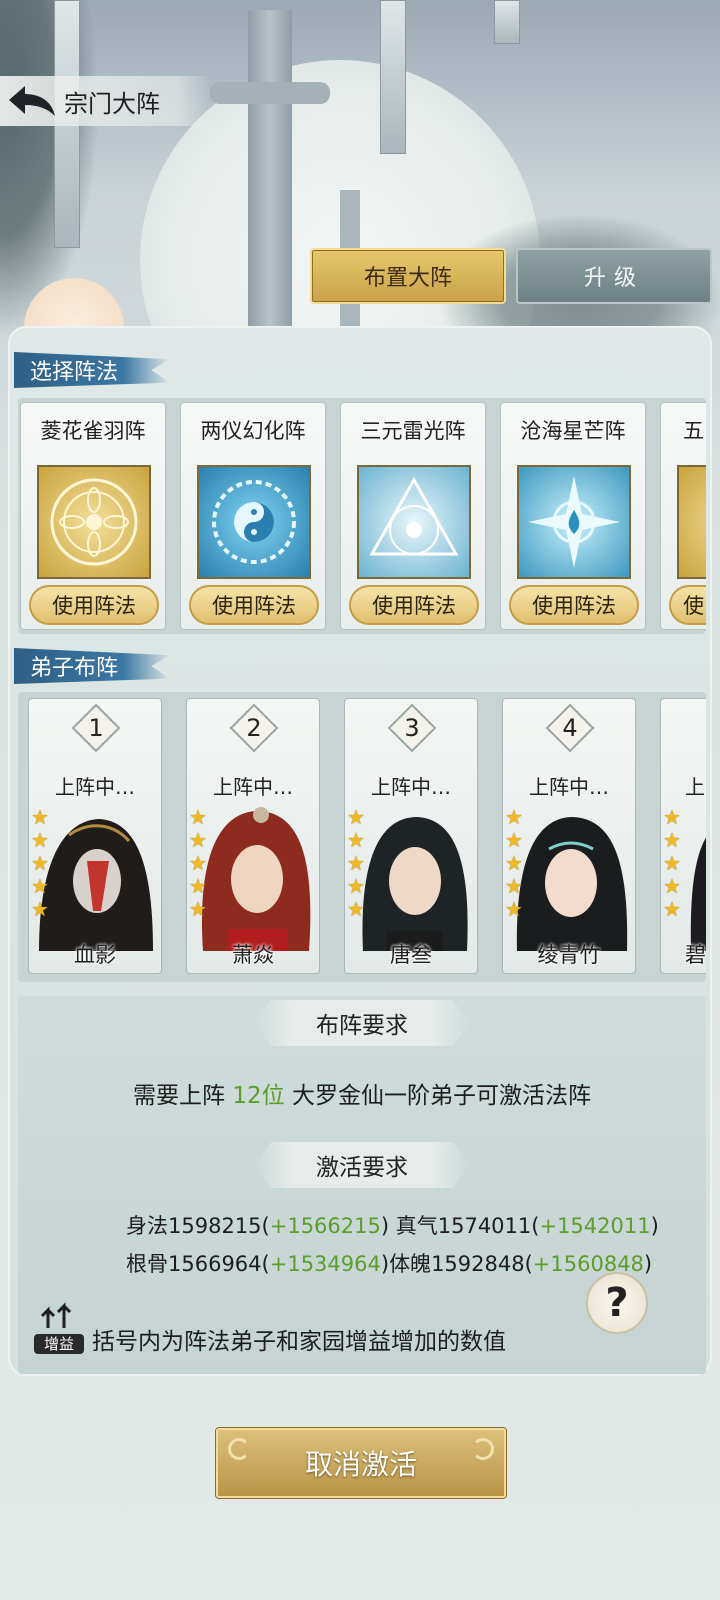 Image resolution: width=720 pixels, height=1600 pixels. Describe the element at coordinates (254, 728) in the screenshot. I see `slot-number-badge: 2` at that location.